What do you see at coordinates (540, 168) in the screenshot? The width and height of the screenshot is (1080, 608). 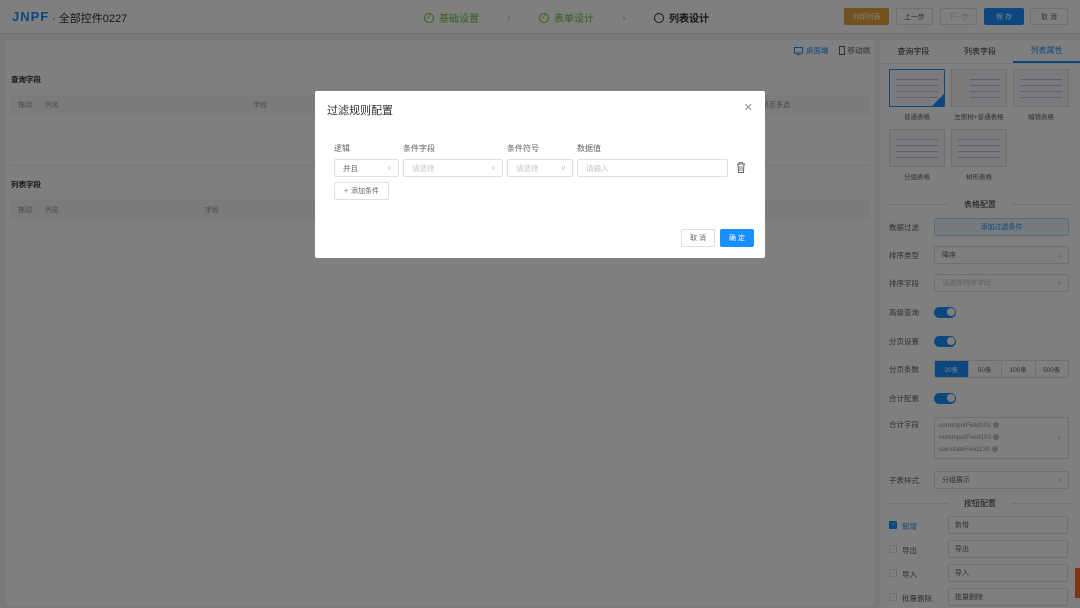 I see `operator-select: 请选择 ∨` at bounding box center [540, 168].